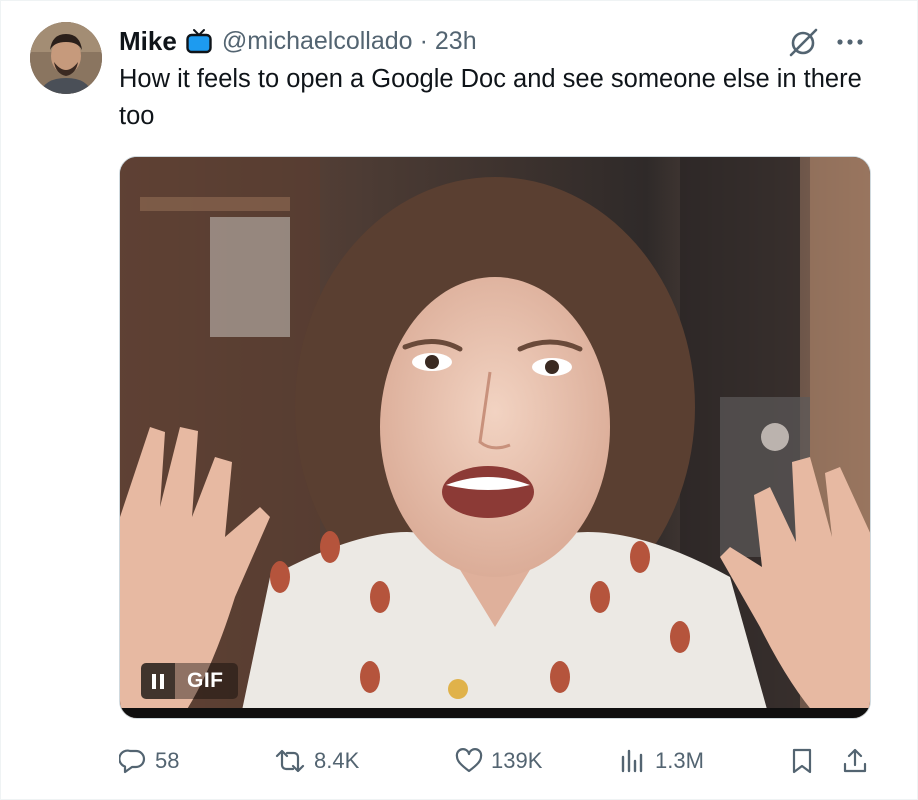  Describe the element at coordinates (337, 760) in the screenshot. I see `retweet-count: 8.4K` at that location.